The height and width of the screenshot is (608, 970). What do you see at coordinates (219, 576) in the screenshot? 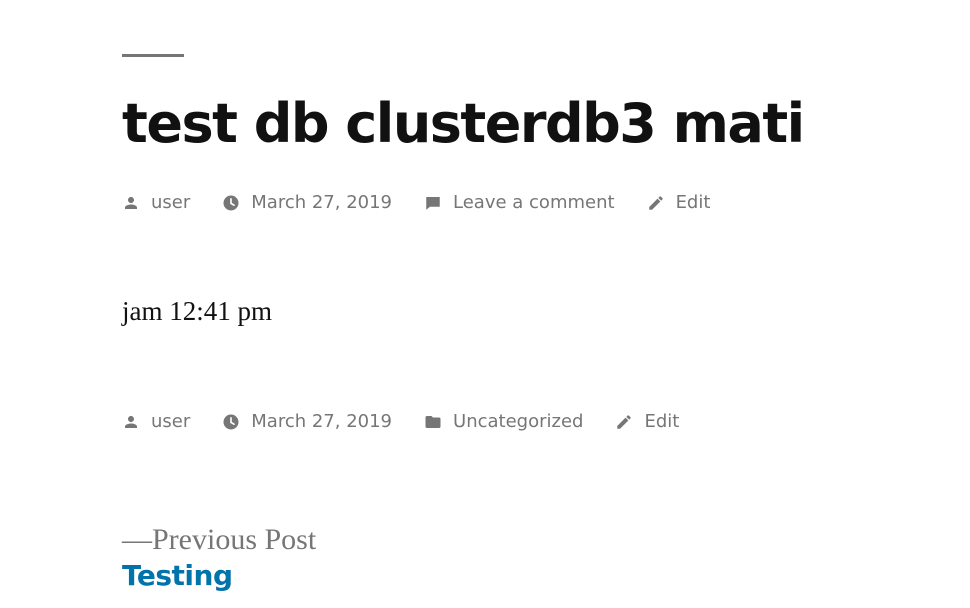
I see `previous-post-link: Testing` at bounding box center [219, 576].